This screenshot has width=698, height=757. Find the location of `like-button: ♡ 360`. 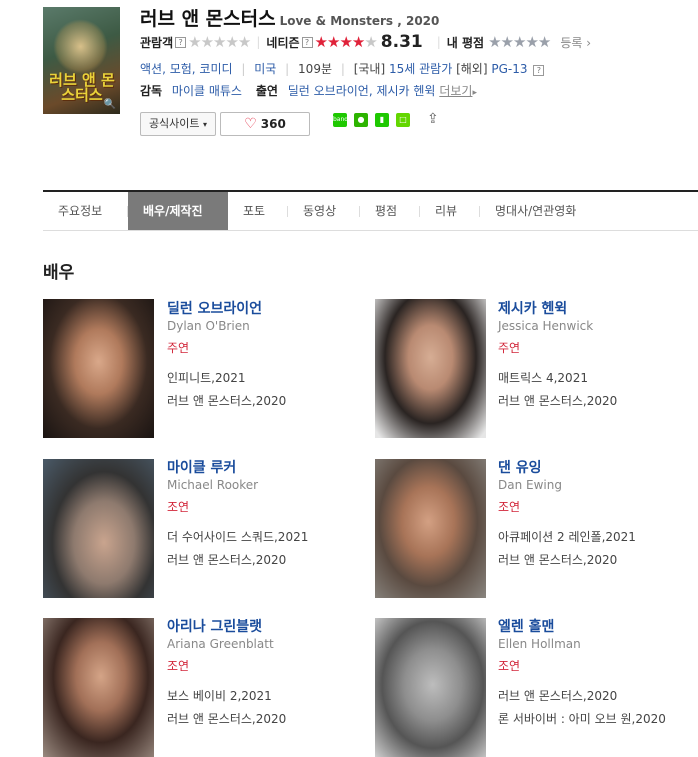

like-button: ♡ 360 is located at coordinates (265, 124).